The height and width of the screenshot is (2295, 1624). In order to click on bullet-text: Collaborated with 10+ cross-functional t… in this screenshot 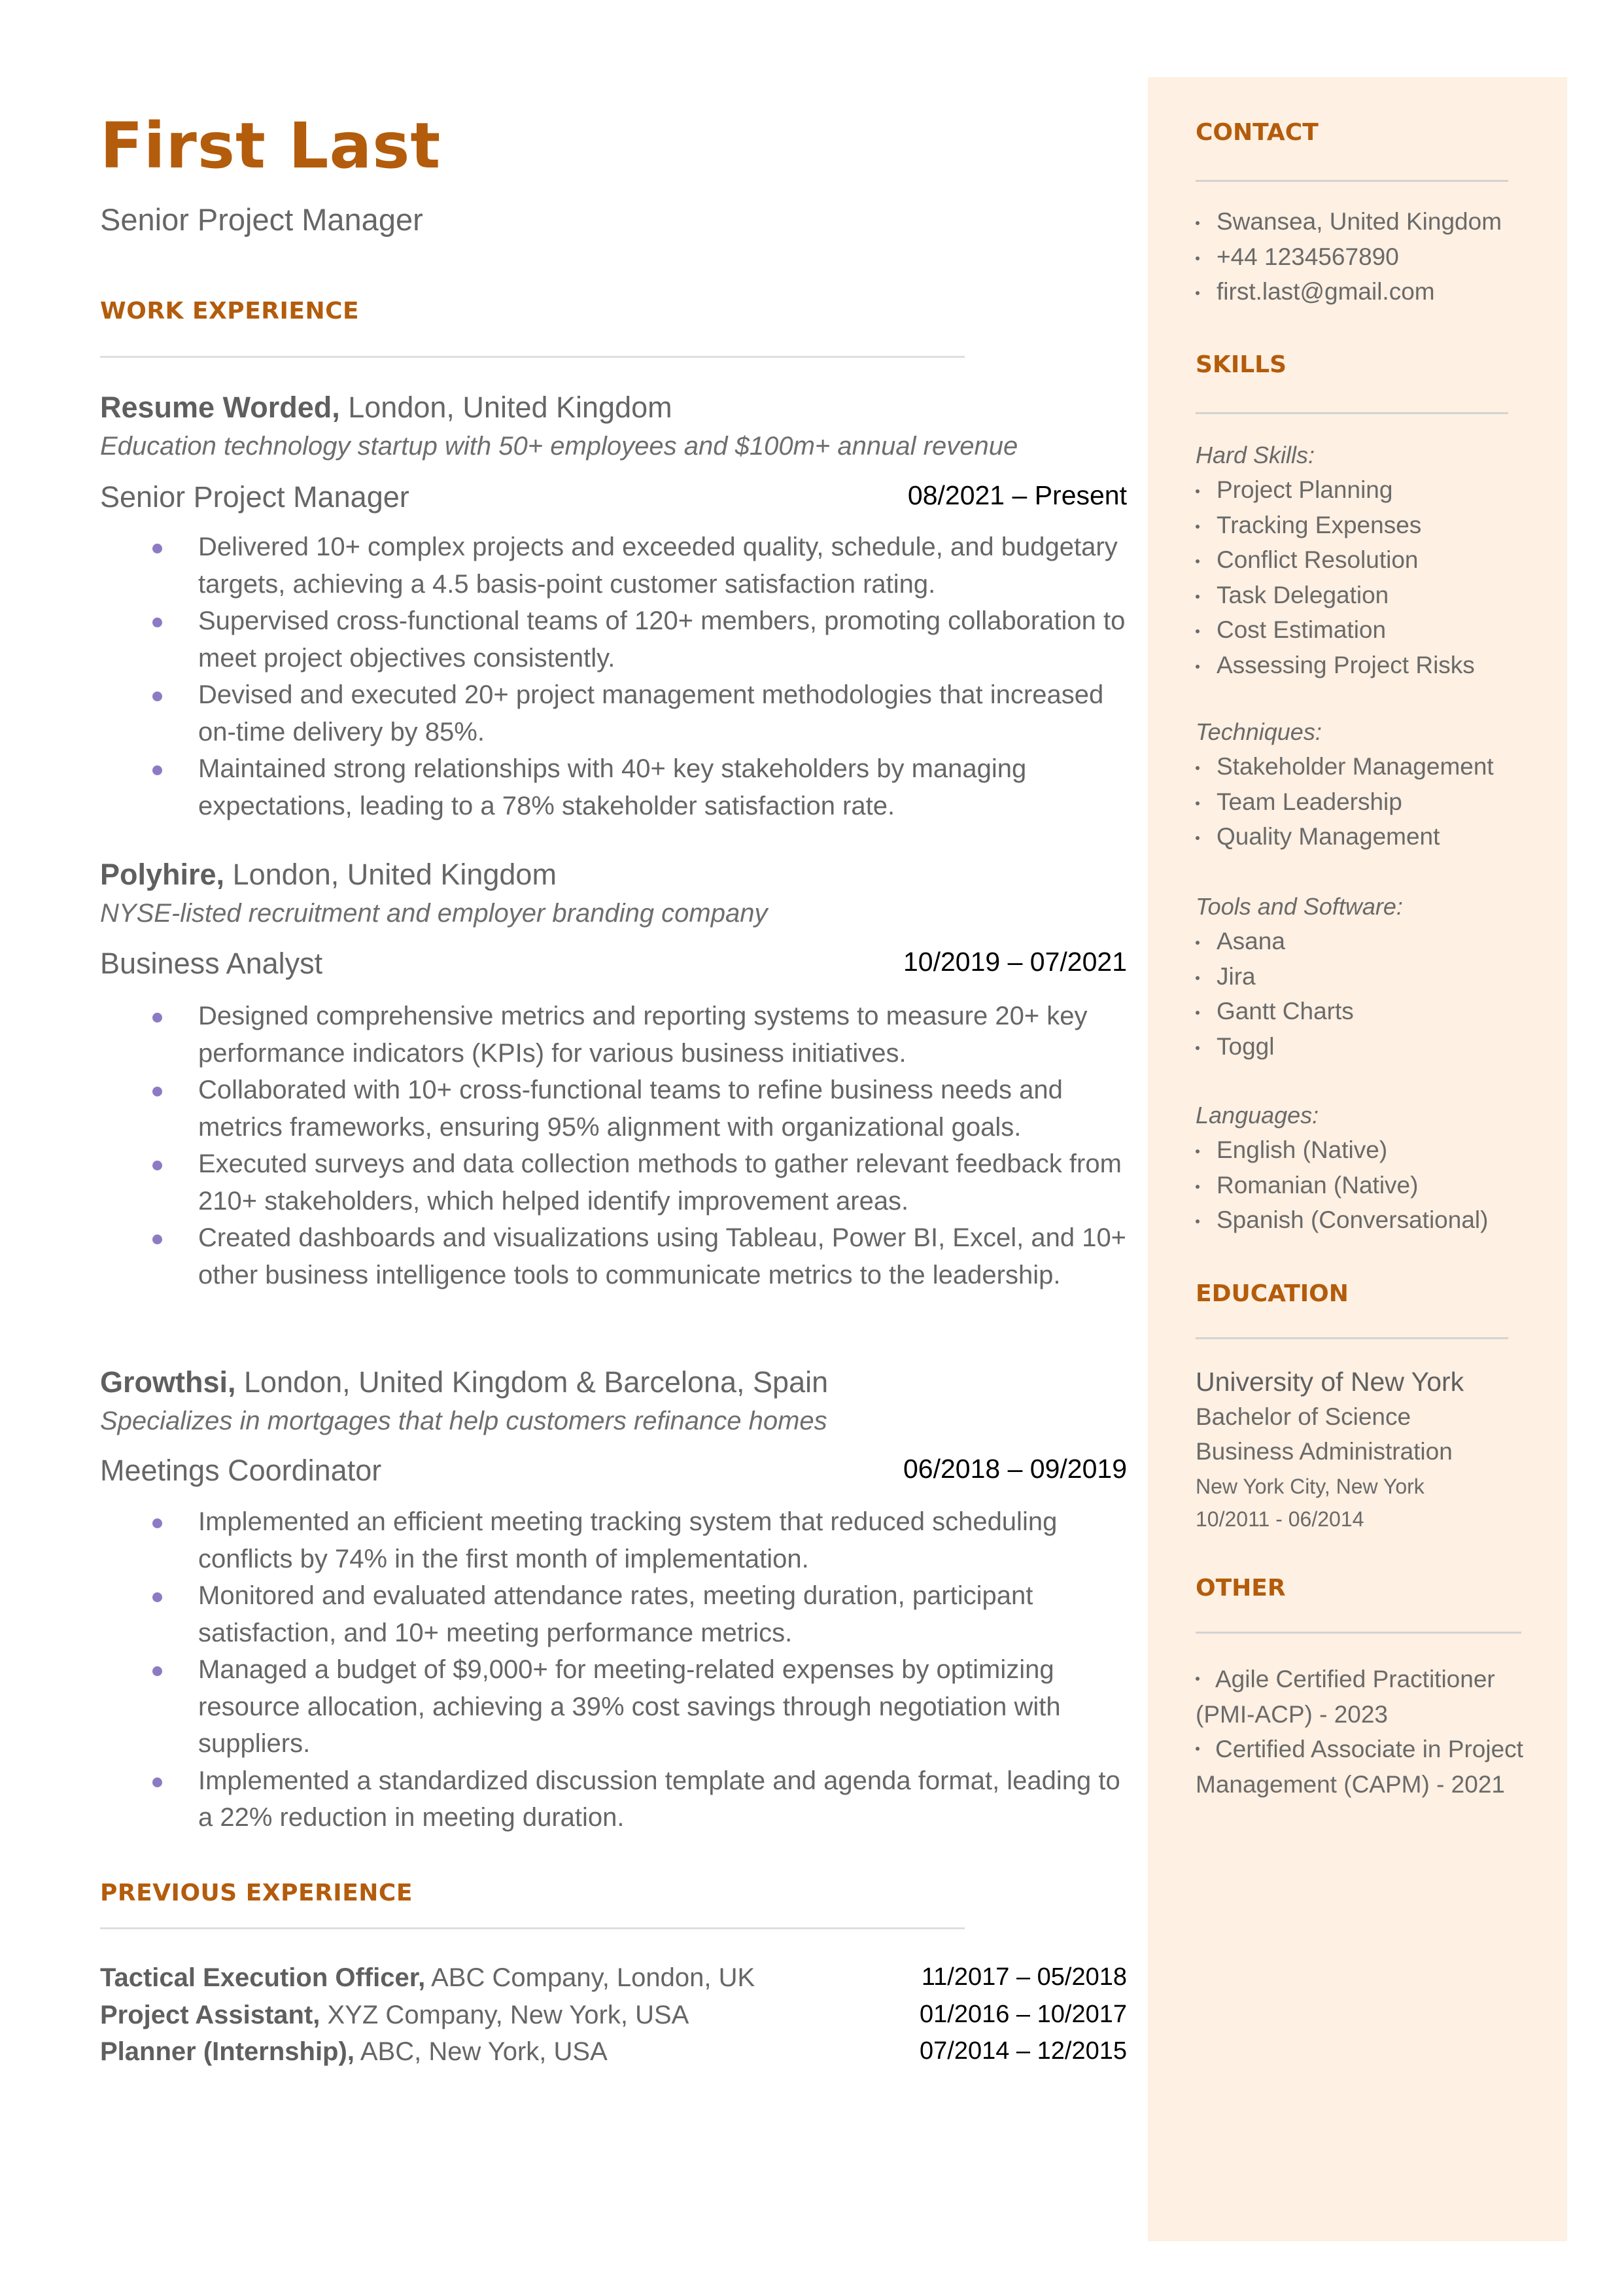, I will do `click(630, 1109)`.